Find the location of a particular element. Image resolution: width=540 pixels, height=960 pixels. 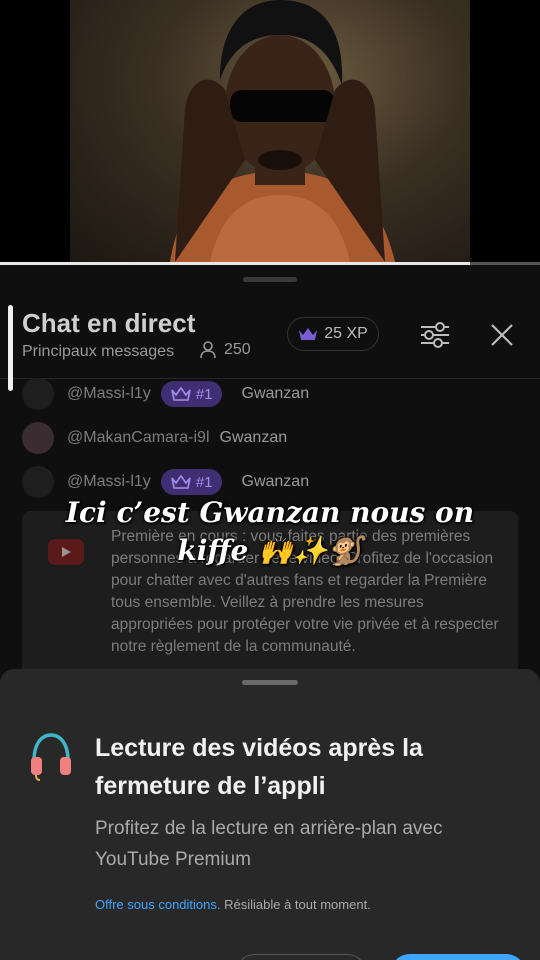

person-icon is located at coordinates (208, 350).